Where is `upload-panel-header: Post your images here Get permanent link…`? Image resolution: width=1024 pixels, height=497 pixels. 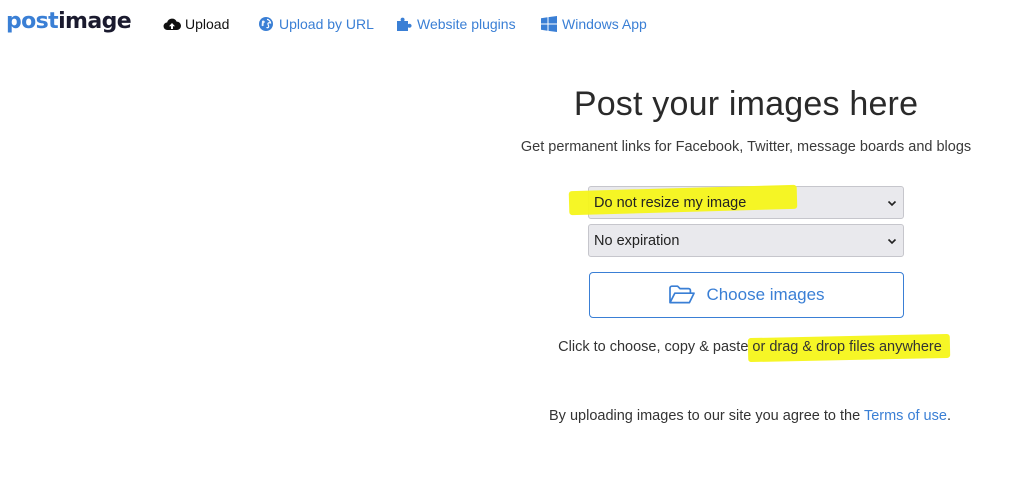 upload-panel-header: Post your images here Get permanent link… is located at coordinates (746, 118).